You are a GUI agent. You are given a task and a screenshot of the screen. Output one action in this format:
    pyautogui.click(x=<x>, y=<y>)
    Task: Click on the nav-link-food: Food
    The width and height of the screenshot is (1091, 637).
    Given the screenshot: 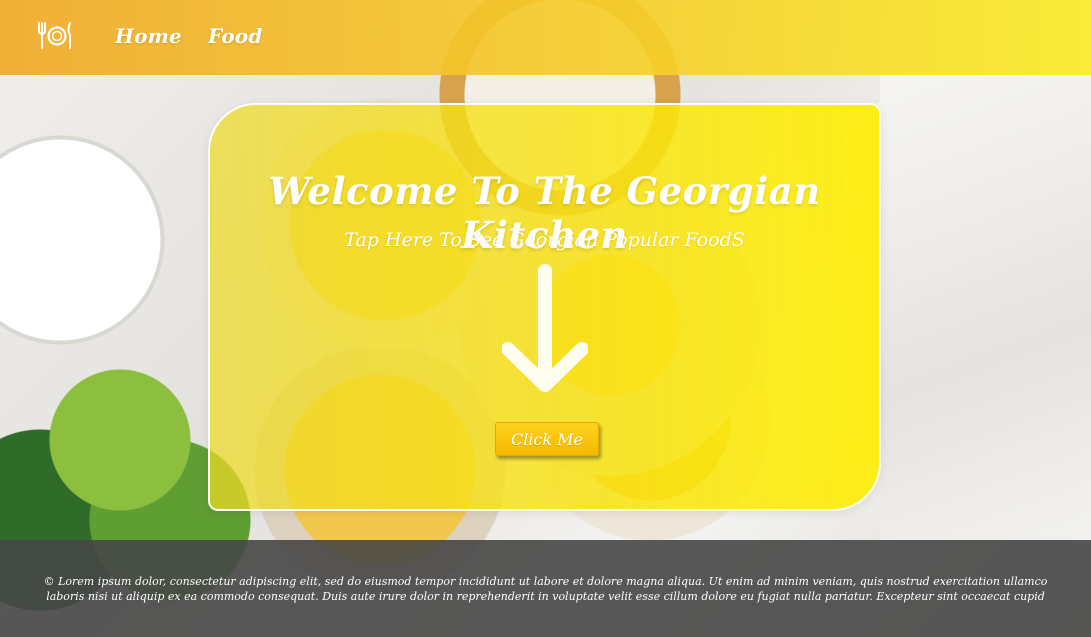 What is the action you would take?
    pyautogui.click(x=235, y=36)
    